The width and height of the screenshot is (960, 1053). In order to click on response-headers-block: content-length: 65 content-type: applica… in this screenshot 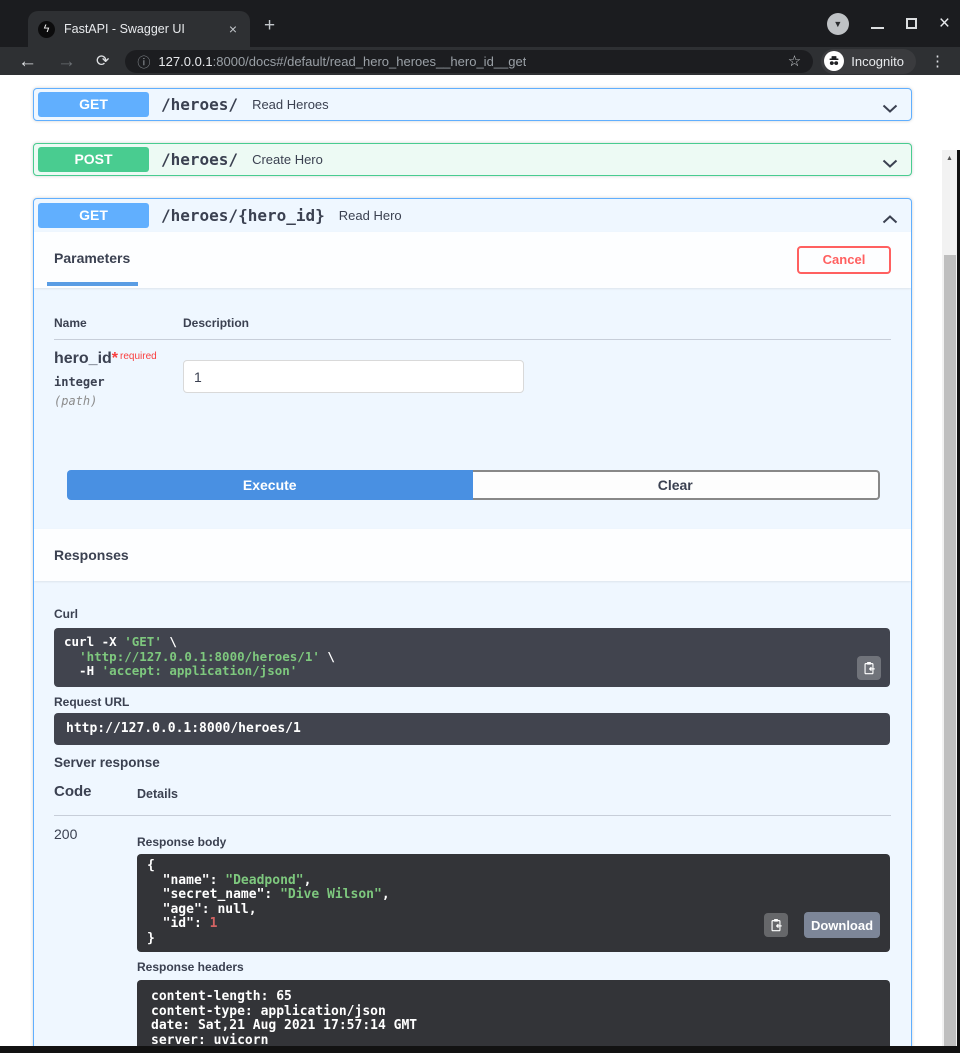, I will do `click(513, 1016)`.